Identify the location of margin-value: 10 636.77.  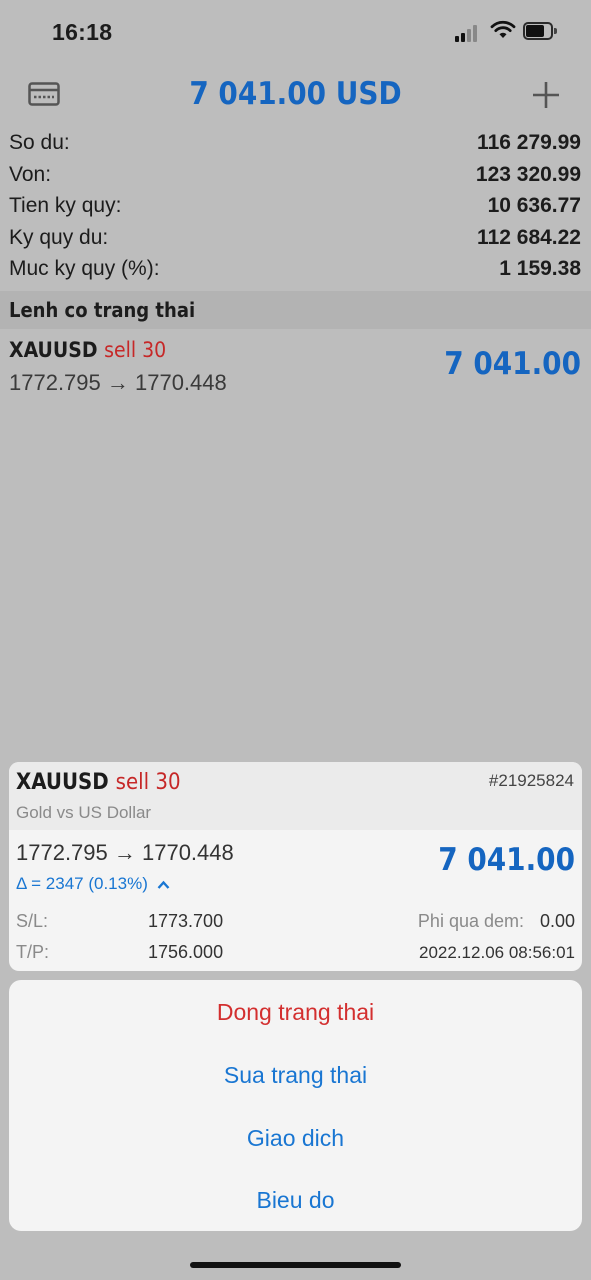
(534, 205).